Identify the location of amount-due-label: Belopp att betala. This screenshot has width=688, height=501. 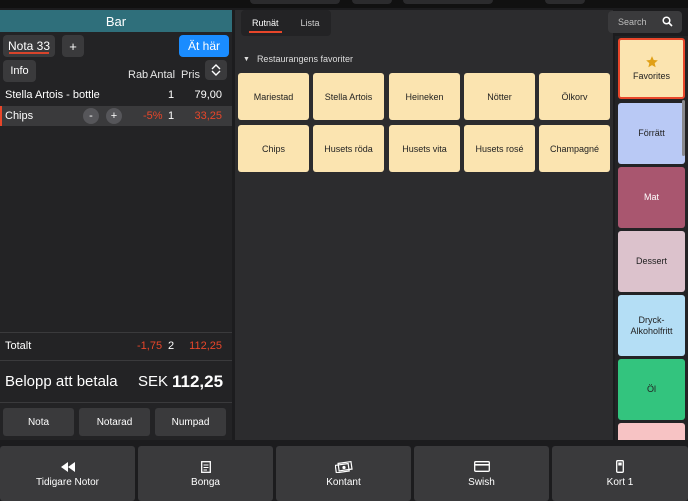
(61, 381).